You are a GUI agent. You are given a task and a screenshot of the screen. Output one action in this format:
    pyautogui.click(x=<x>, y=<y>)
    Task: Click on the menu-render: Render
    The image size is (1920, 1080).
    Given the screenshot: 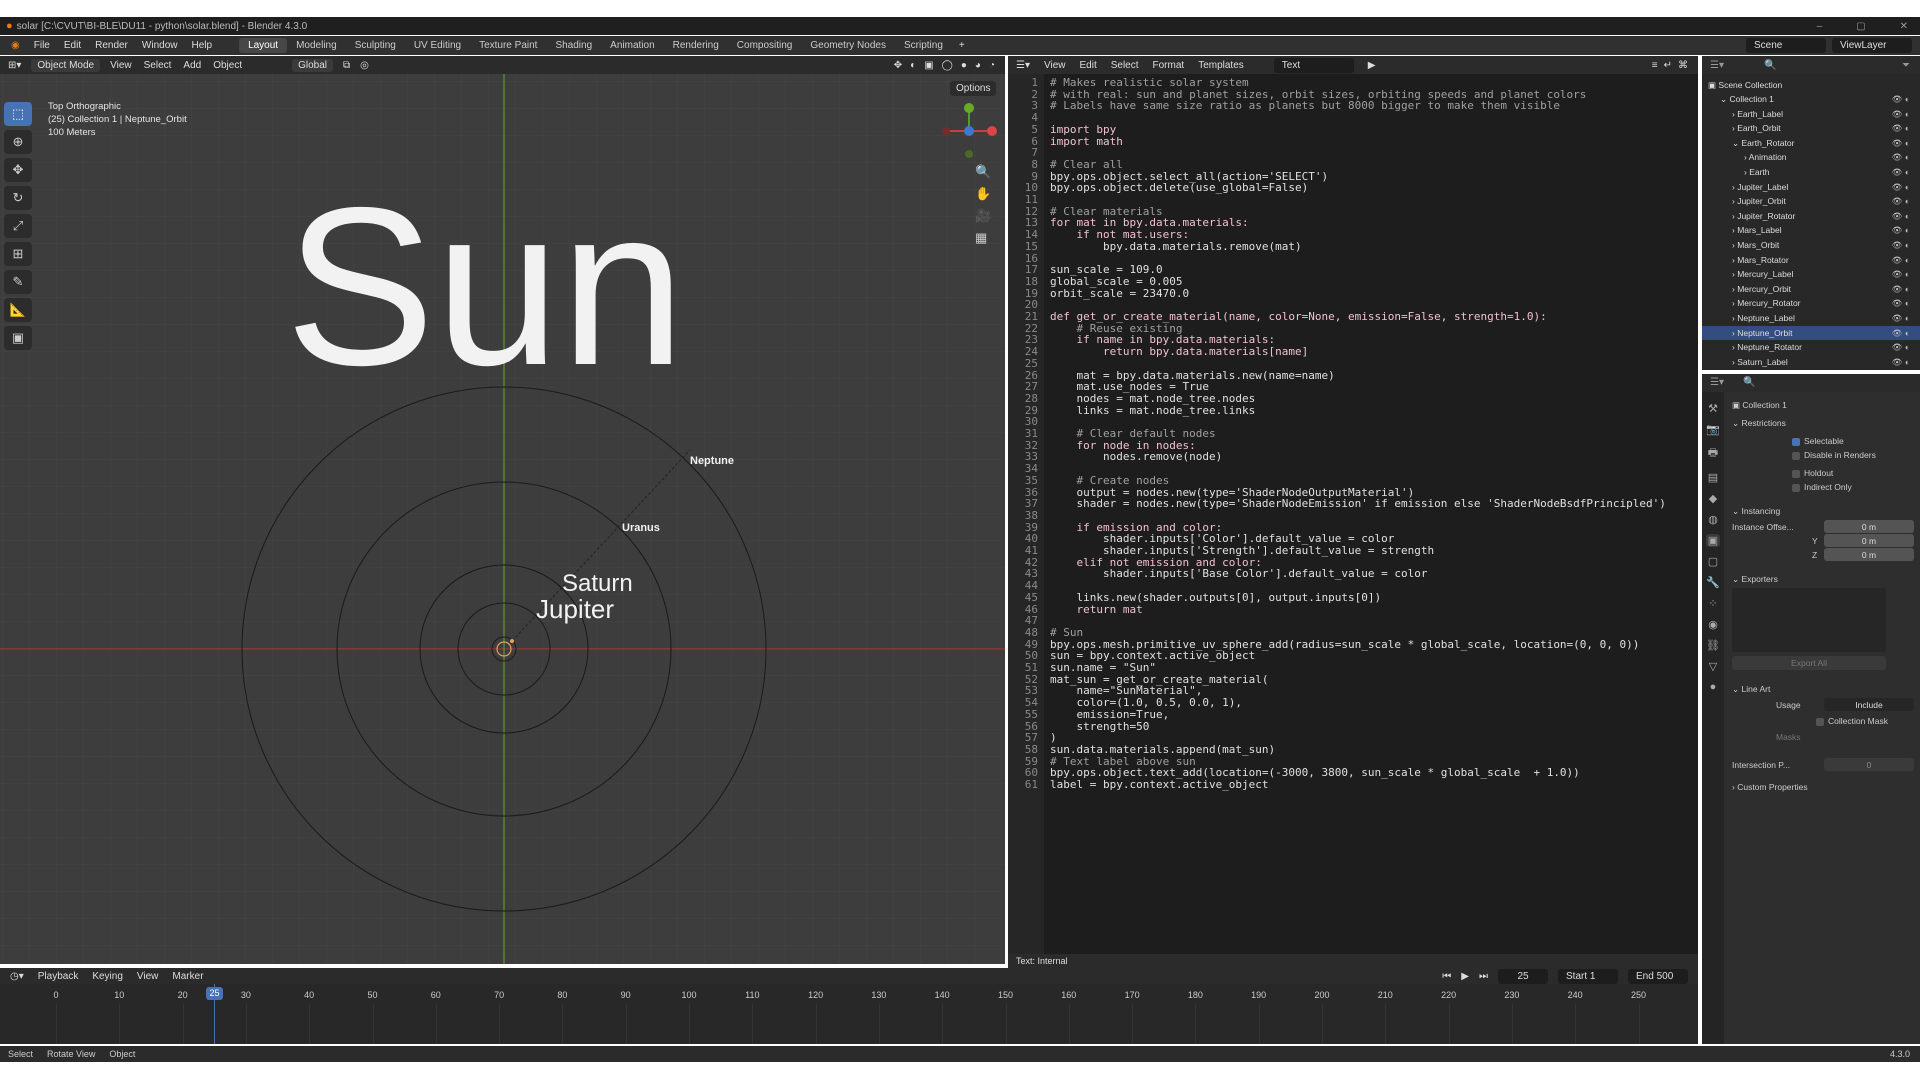 What is the action you would take?
    pyautogui.click(x=111, y=45)
    